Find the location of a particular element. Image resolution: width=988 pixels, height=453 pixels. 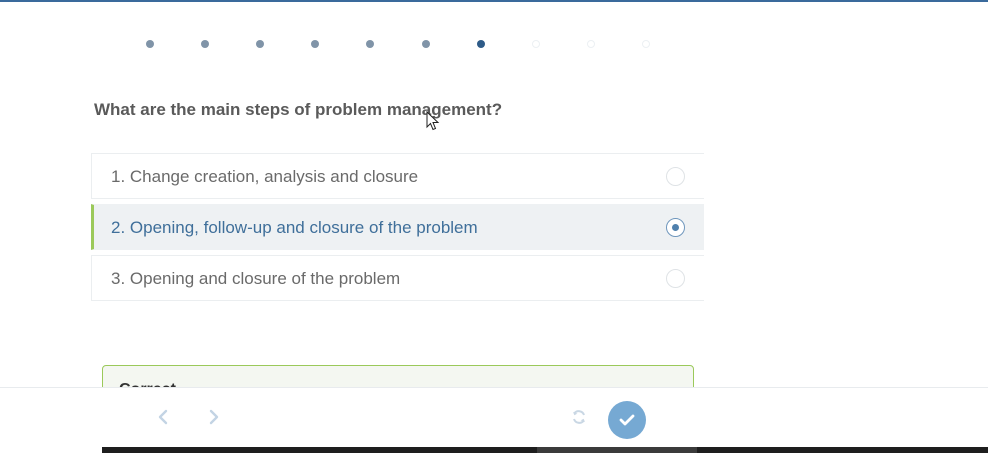

chevron-left-icon is located at coordinates (163, 417).